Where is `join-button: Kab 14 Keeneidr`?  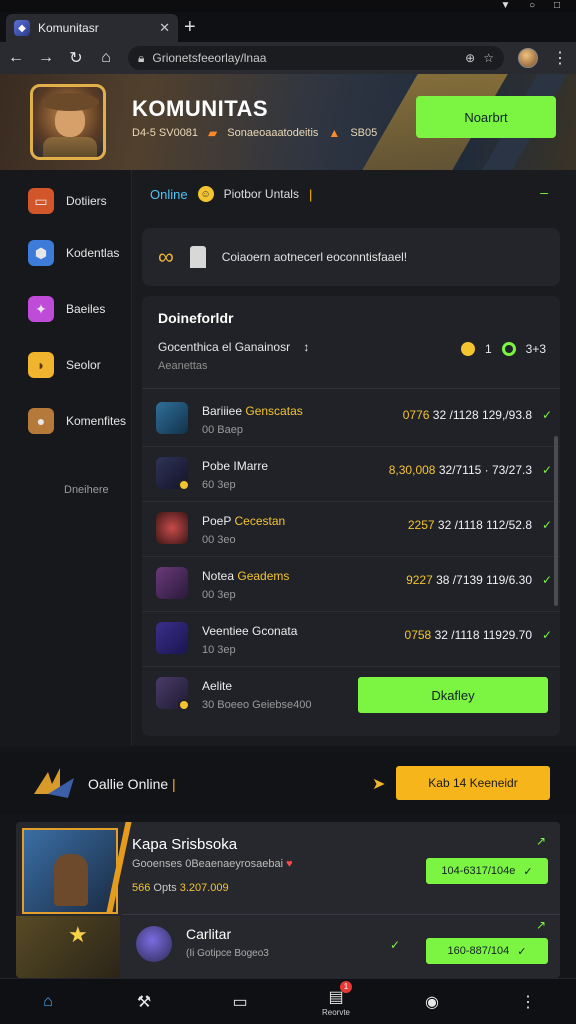 join-button: Kab 14 Keeneidr is located at coordinates (473, 783).